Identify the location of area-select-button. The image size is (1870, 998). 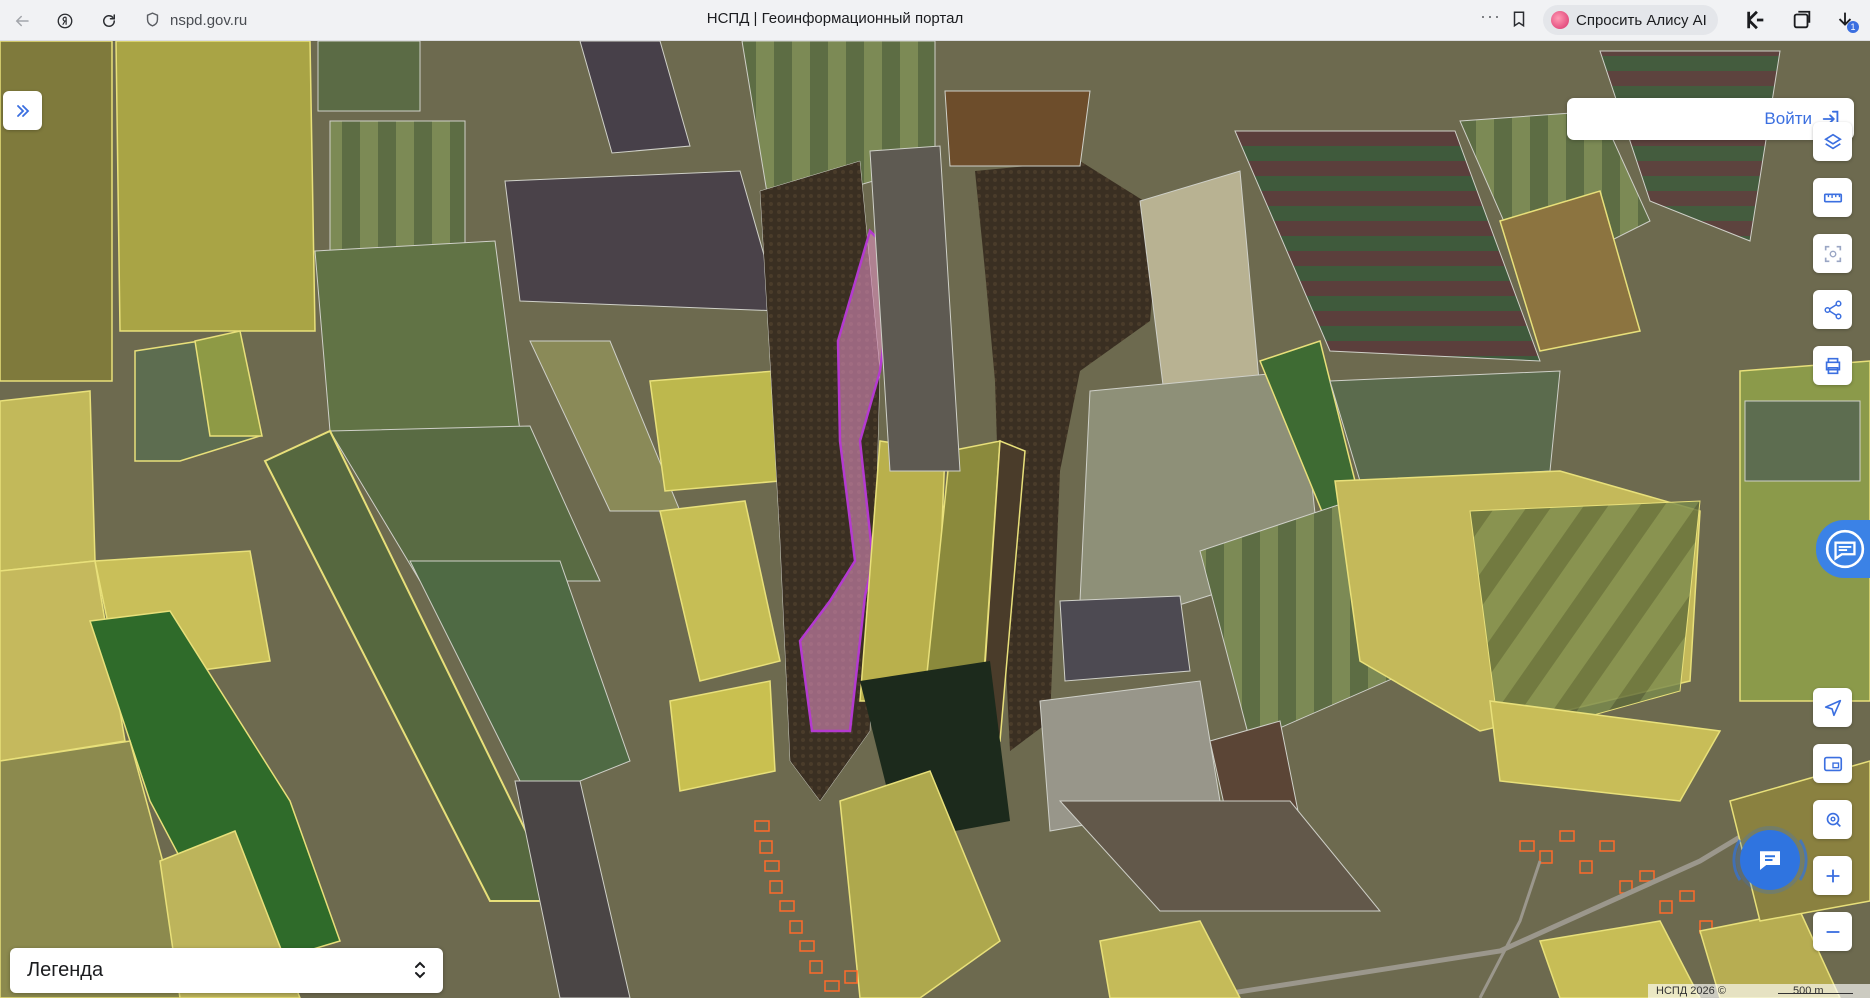
(1832, 253).